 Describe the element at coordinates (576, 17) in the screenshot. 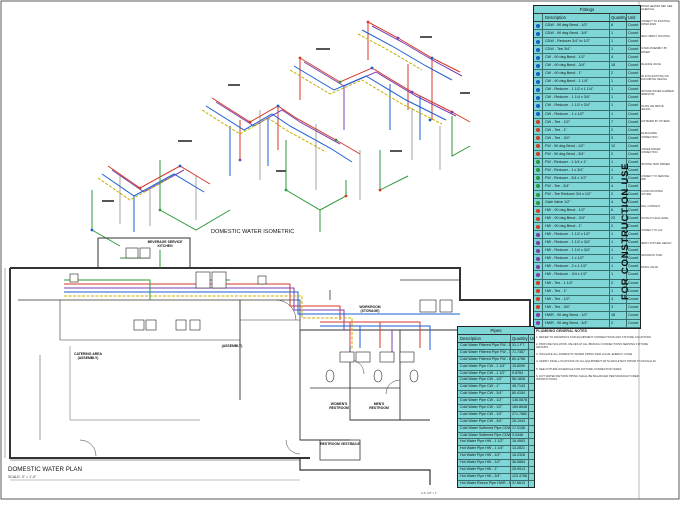

I see `fittings-header-description: Description` at that location.